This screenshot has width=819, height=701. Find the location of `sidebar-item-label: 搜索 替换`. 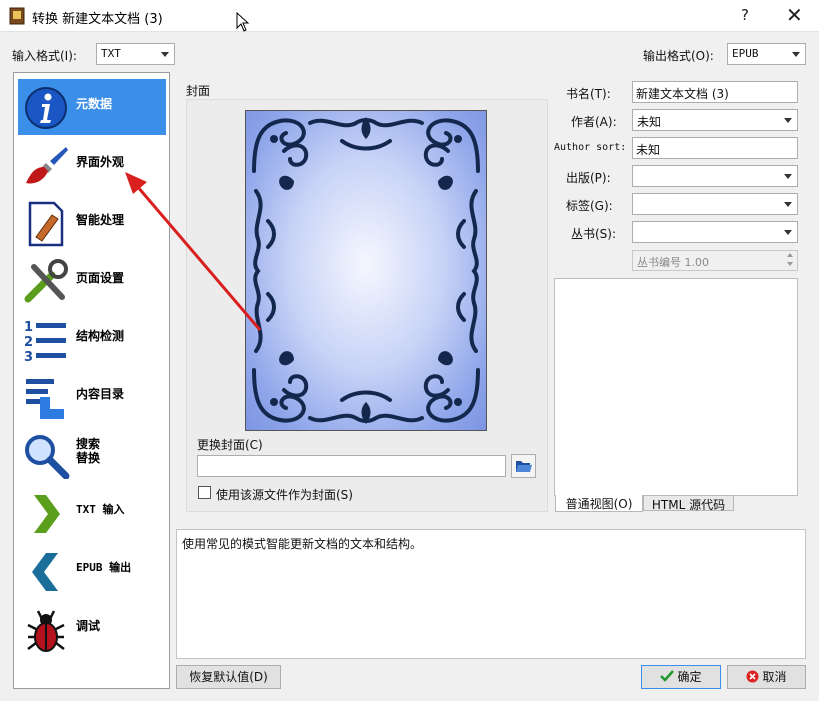

sidebar-item-label: 搜索 替换 is located at coordinates (88, 451).